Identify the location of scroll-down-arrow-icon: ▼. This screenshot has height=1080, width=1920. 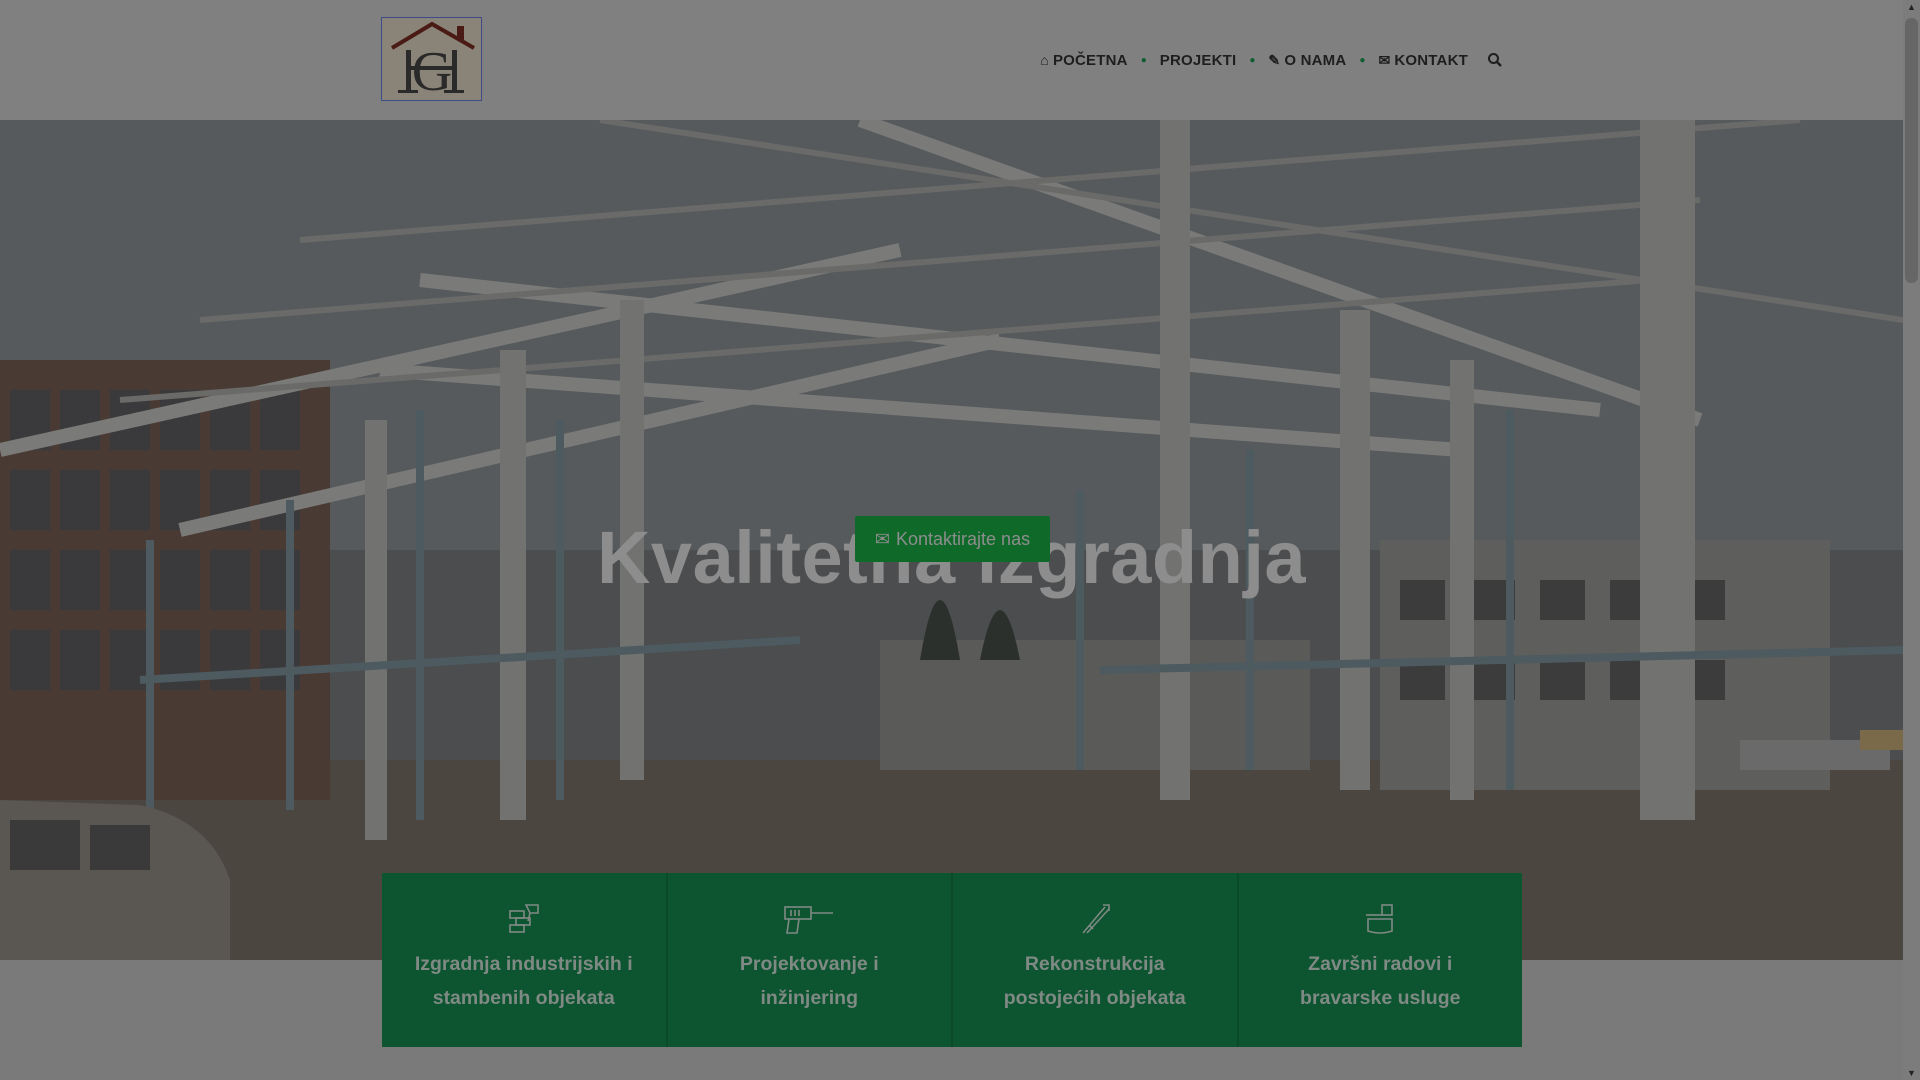
(1911, 1073).